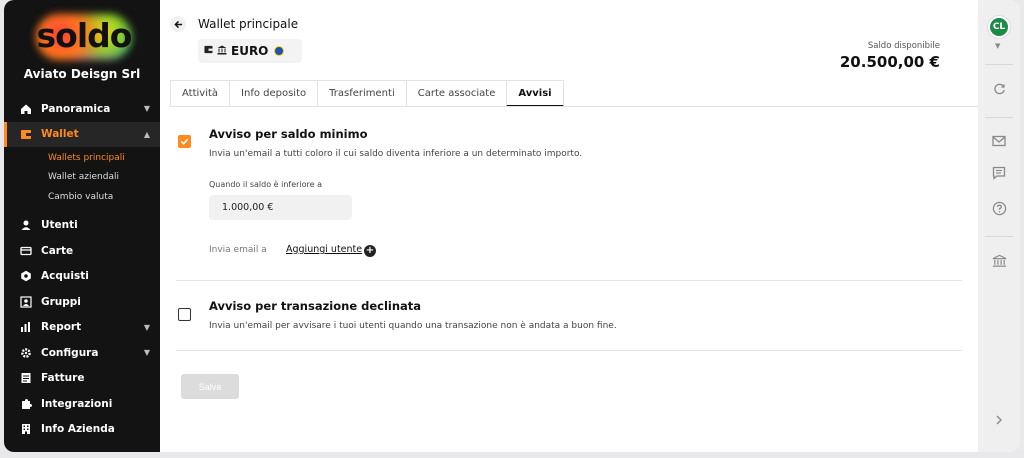  What do you see at coordinates (999, 141) in the screenshot?
I see `mail-icon` at bounding box center [999, 141].